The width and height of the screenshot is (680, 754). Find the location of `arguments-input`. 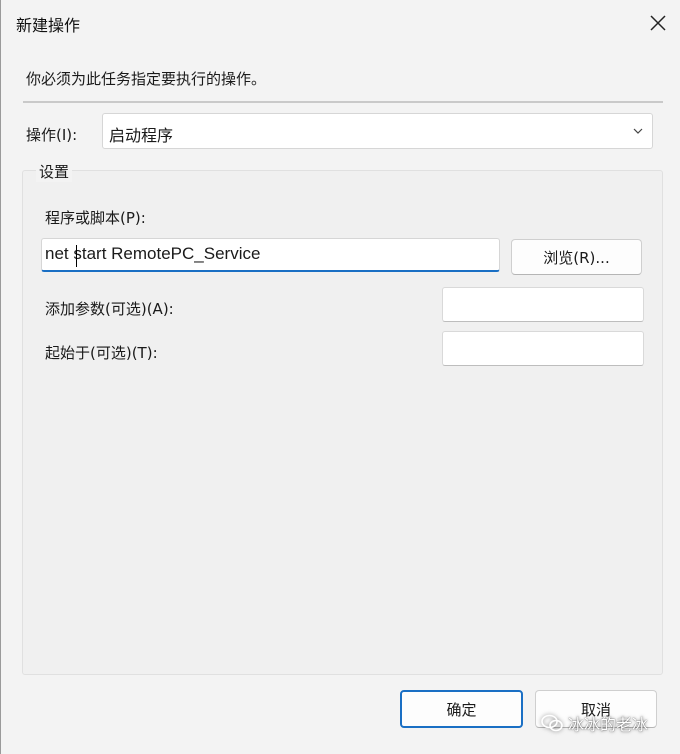

arguments-input is located at coordinates (543, 304).